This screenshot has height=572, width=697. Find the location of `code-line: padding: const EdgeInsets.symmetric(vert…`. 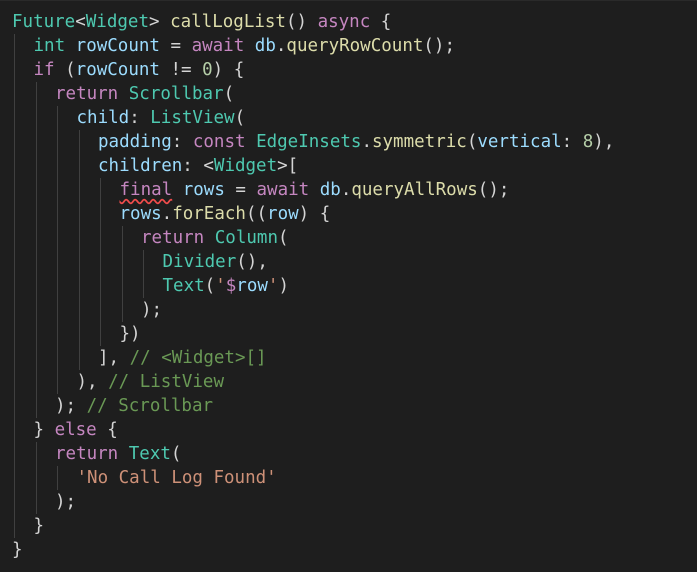

code-line: padding: const EdgeInsets.symmetric(vert… is located at coordinates (348, 142).